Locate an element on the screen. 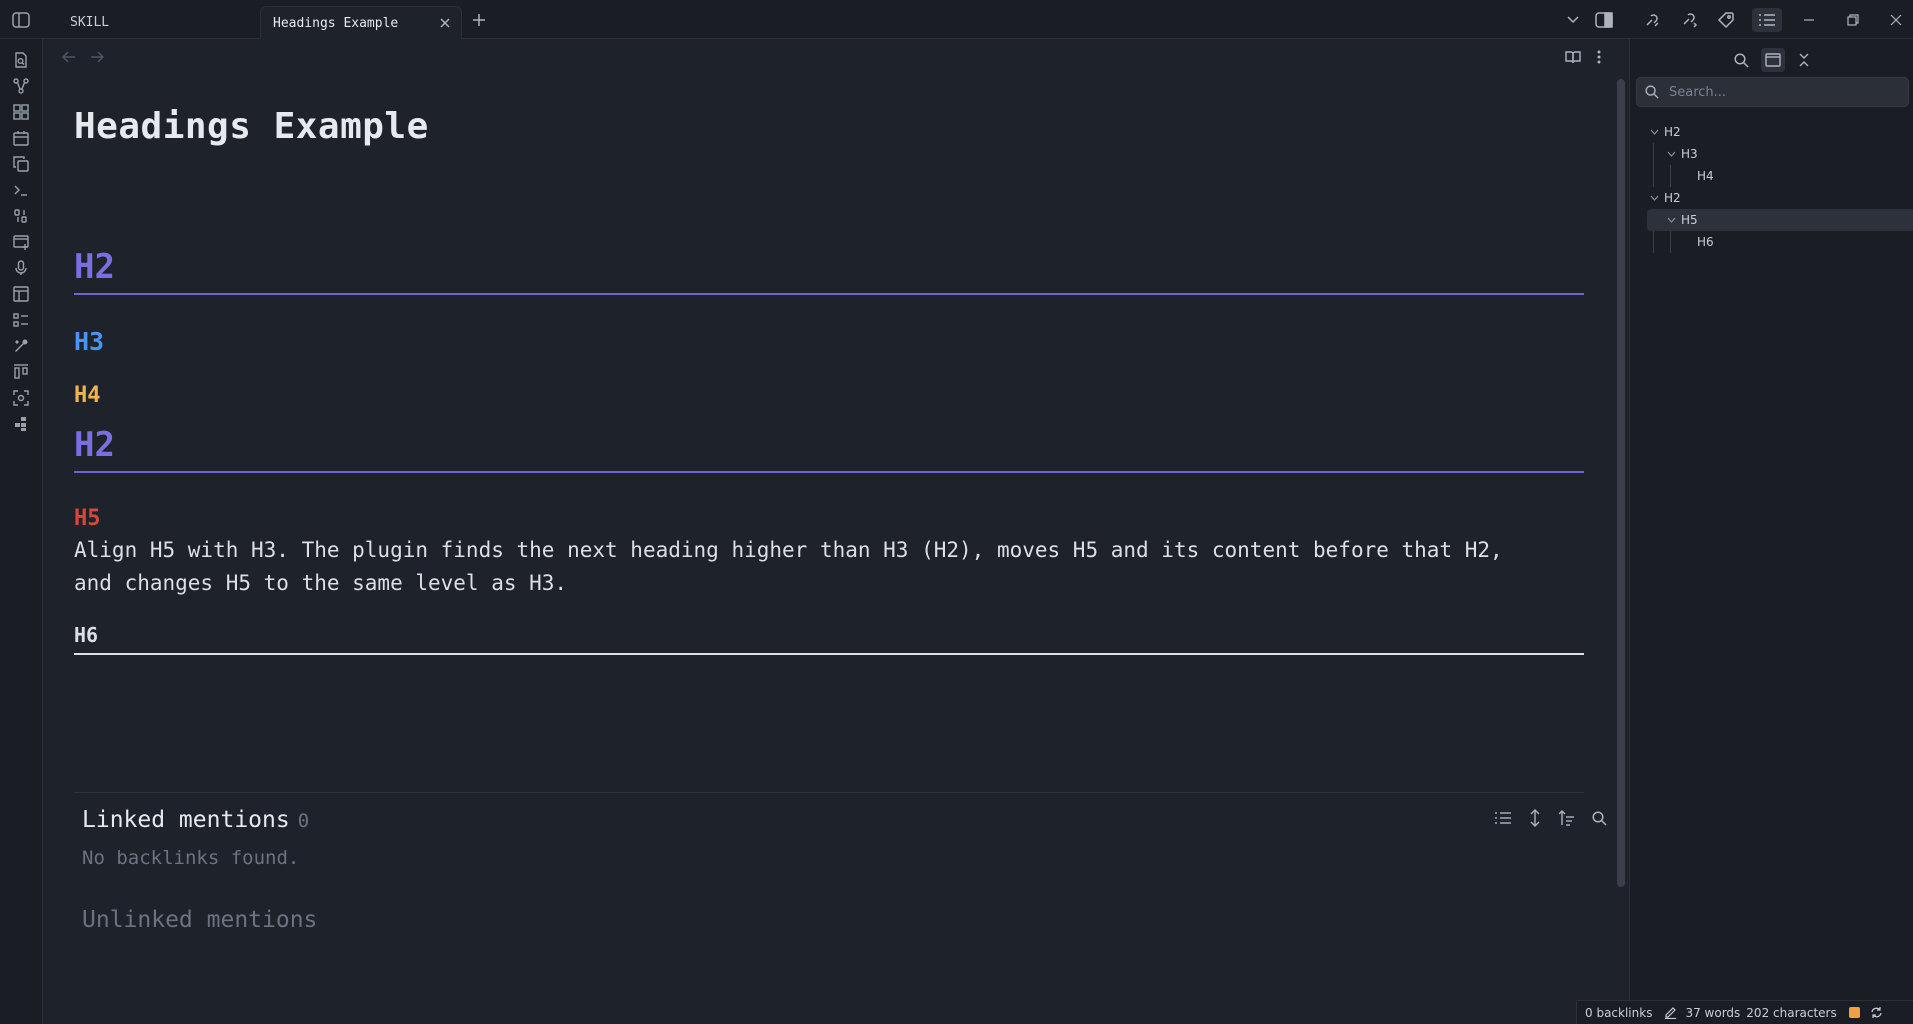 The image size is (1913, 1024). more-options-icon is located at coordinates (1599, 57).